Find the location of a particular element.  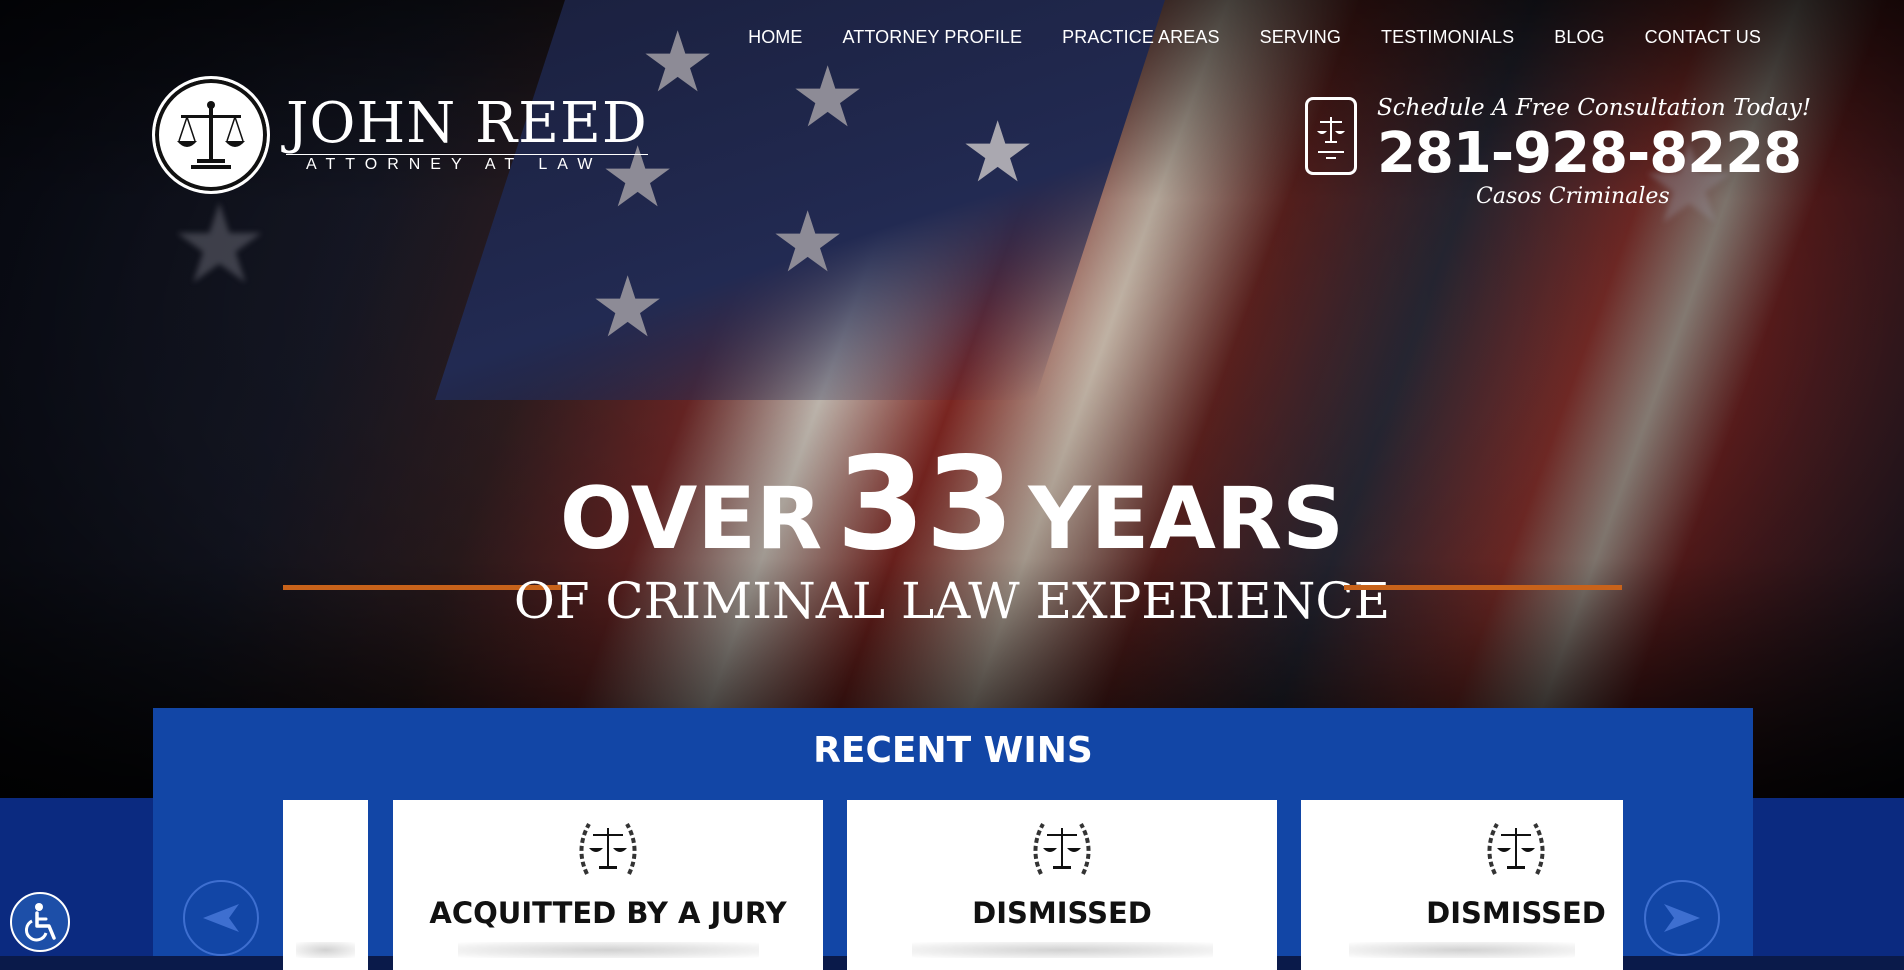

accessibility-button is located at coordinates (40, 922).